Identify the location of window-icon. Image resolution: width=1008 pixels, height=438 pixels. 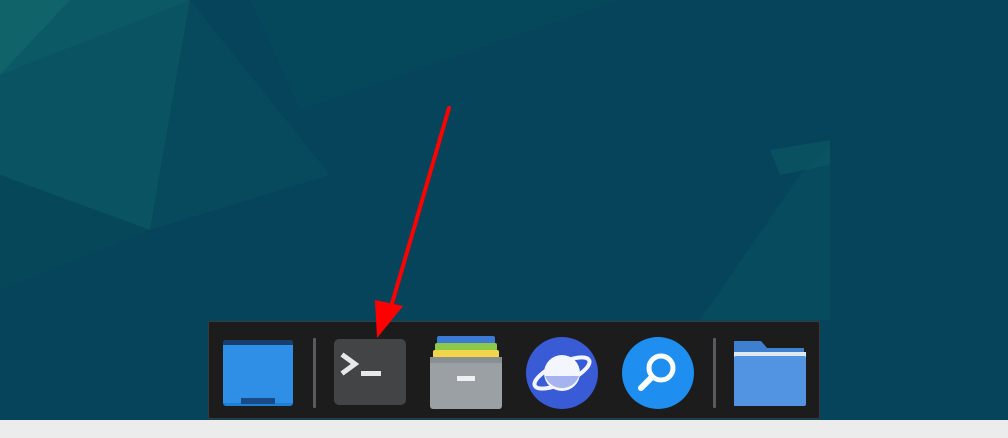
(258, 373).